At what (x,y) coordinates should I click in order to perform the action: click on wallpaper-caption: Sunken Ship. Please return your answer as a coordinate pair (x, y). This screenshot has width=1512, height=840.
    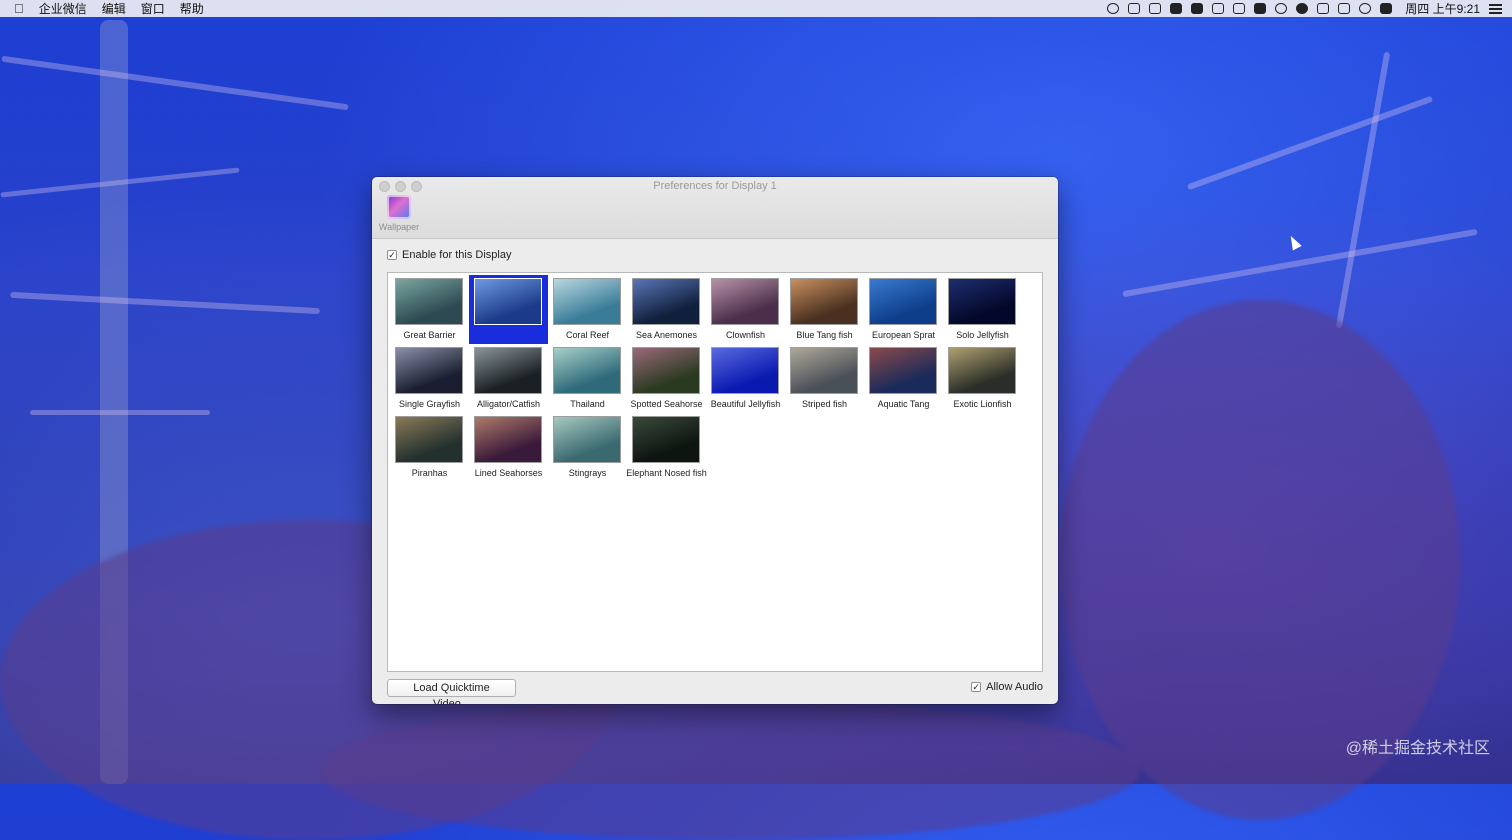
    Looking at the image, I should click on (508, 335).